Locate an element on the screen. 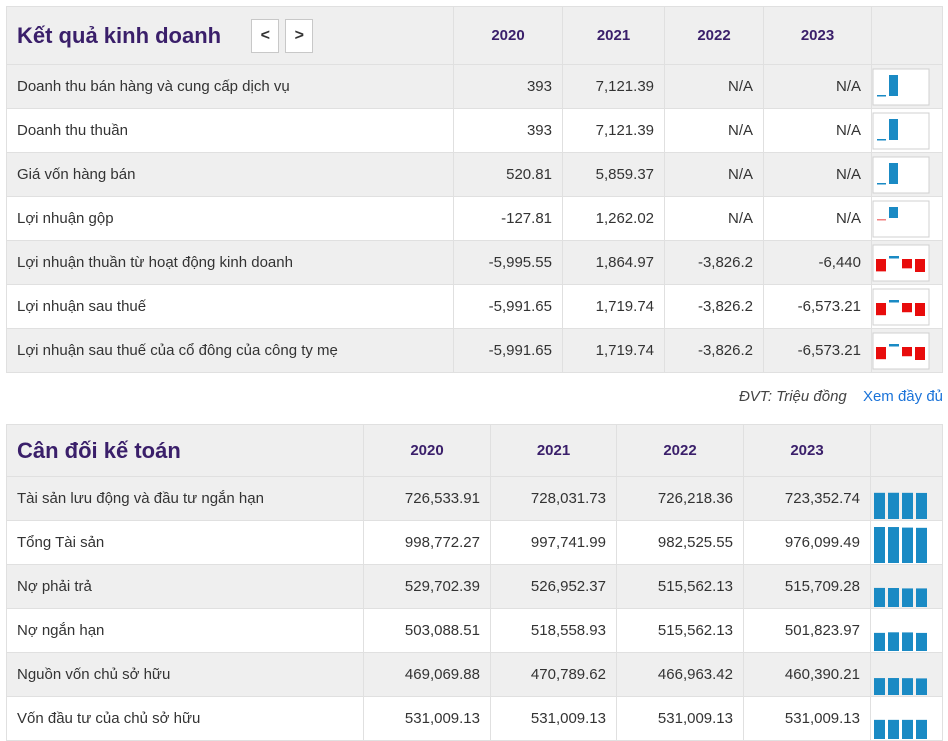  value-cell: 531,009.13 is located at coordinates (553, 718).